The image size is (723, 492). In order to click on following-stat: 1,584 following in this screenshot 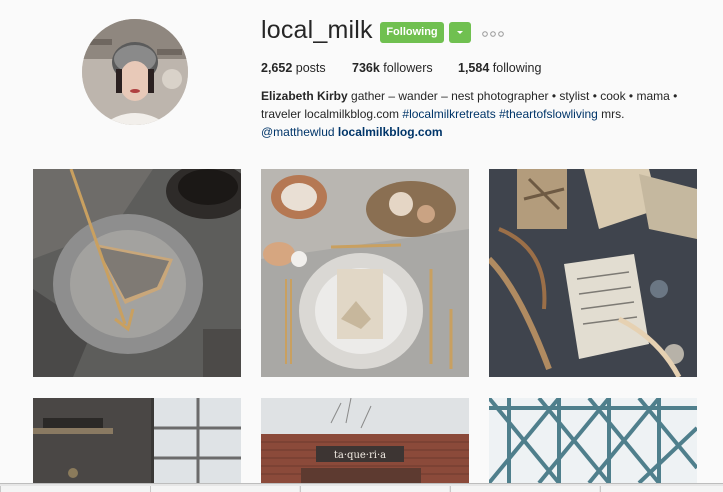, I will do `click(499, 68)`.